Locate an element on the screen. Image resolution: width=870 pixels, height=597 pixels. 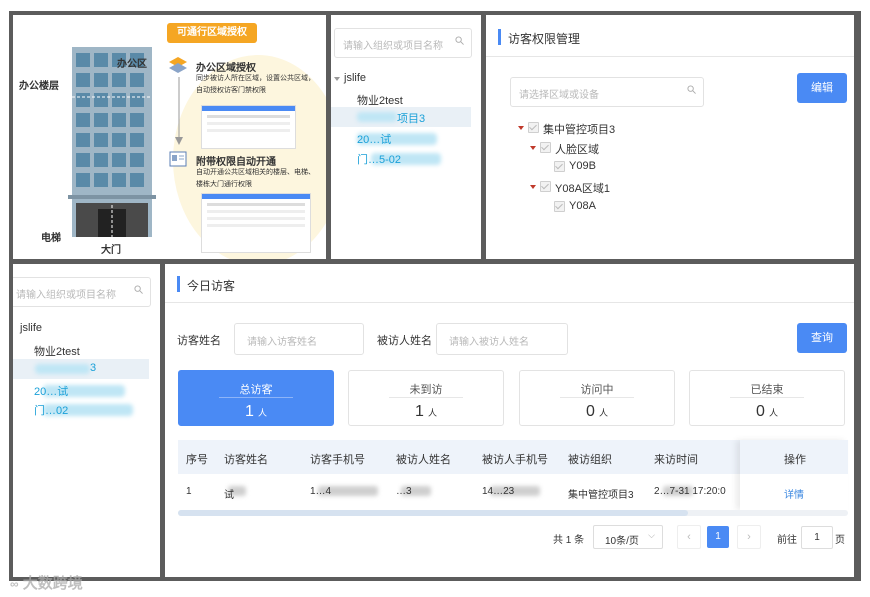
cell-org: 集中管控项目3 is located at coordinates (601, 495).